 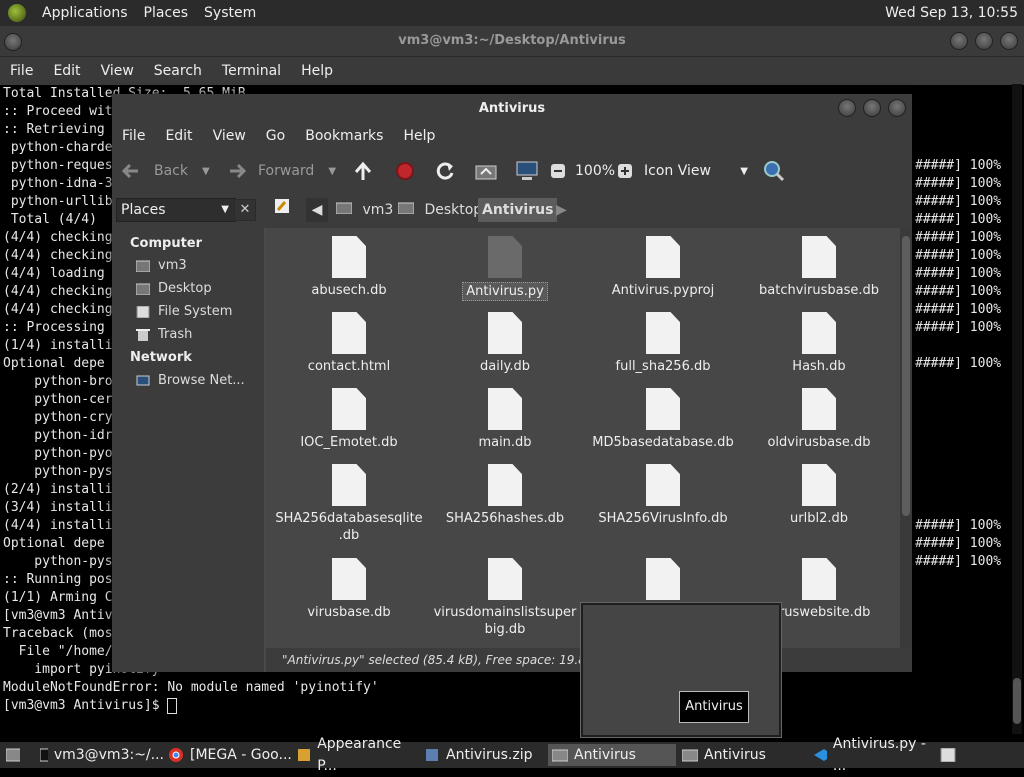 I want to click on task-antivirus-zip: Antivirus.zip, so click(x=484, y=755).